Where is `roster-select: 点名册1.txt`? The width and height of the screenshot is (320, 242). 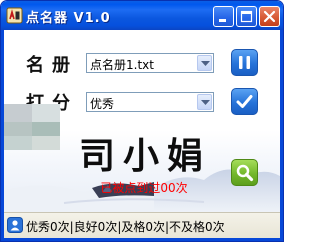
roster-select: 点名册1.txt is located at coordinates (150, 63).